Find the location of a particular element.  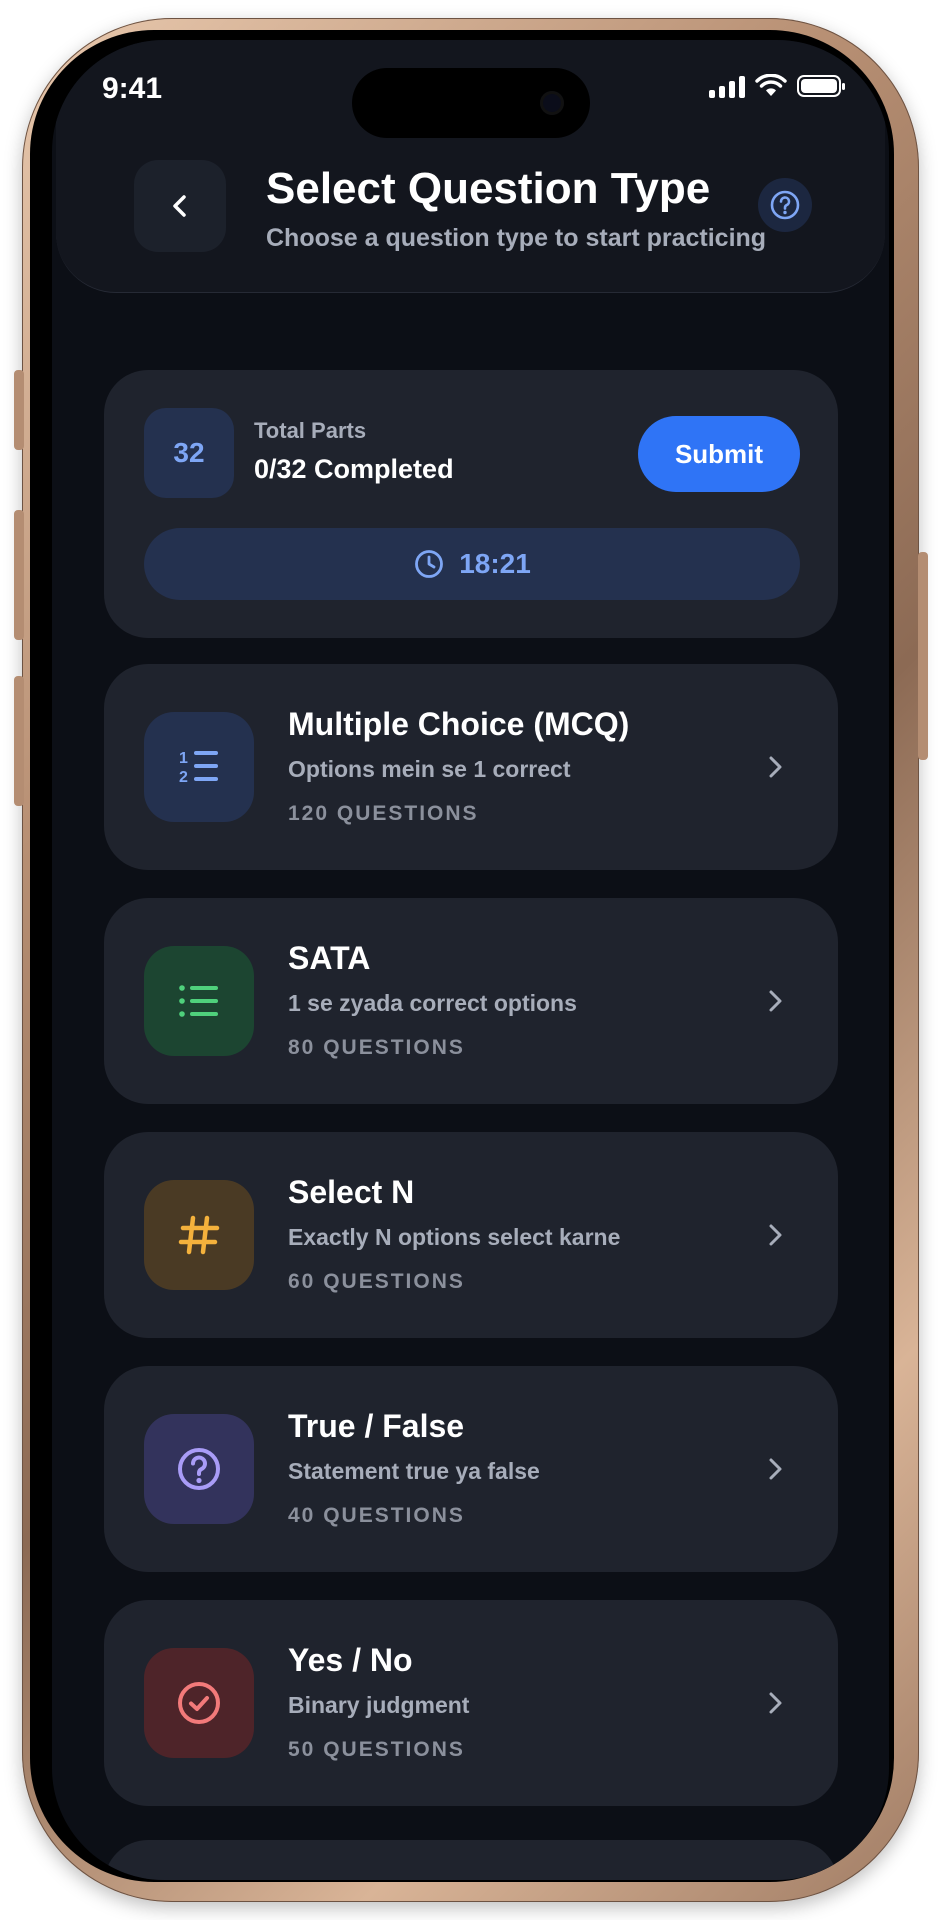

status-icons is located at coordinates (777, 86).